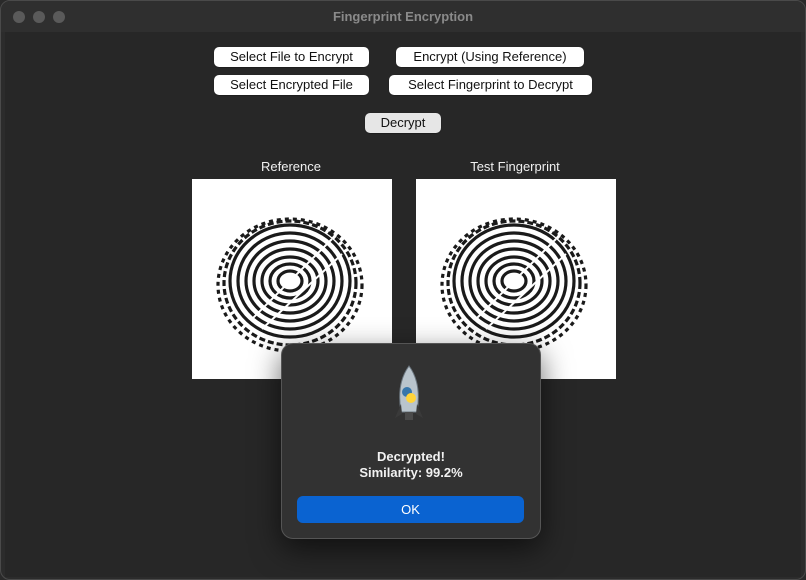 The image size is (806, 580). What do you see at coordinates (409, 392) in the screenshot?
I see `python-rocket-icon` at bounding box center [409, 392].